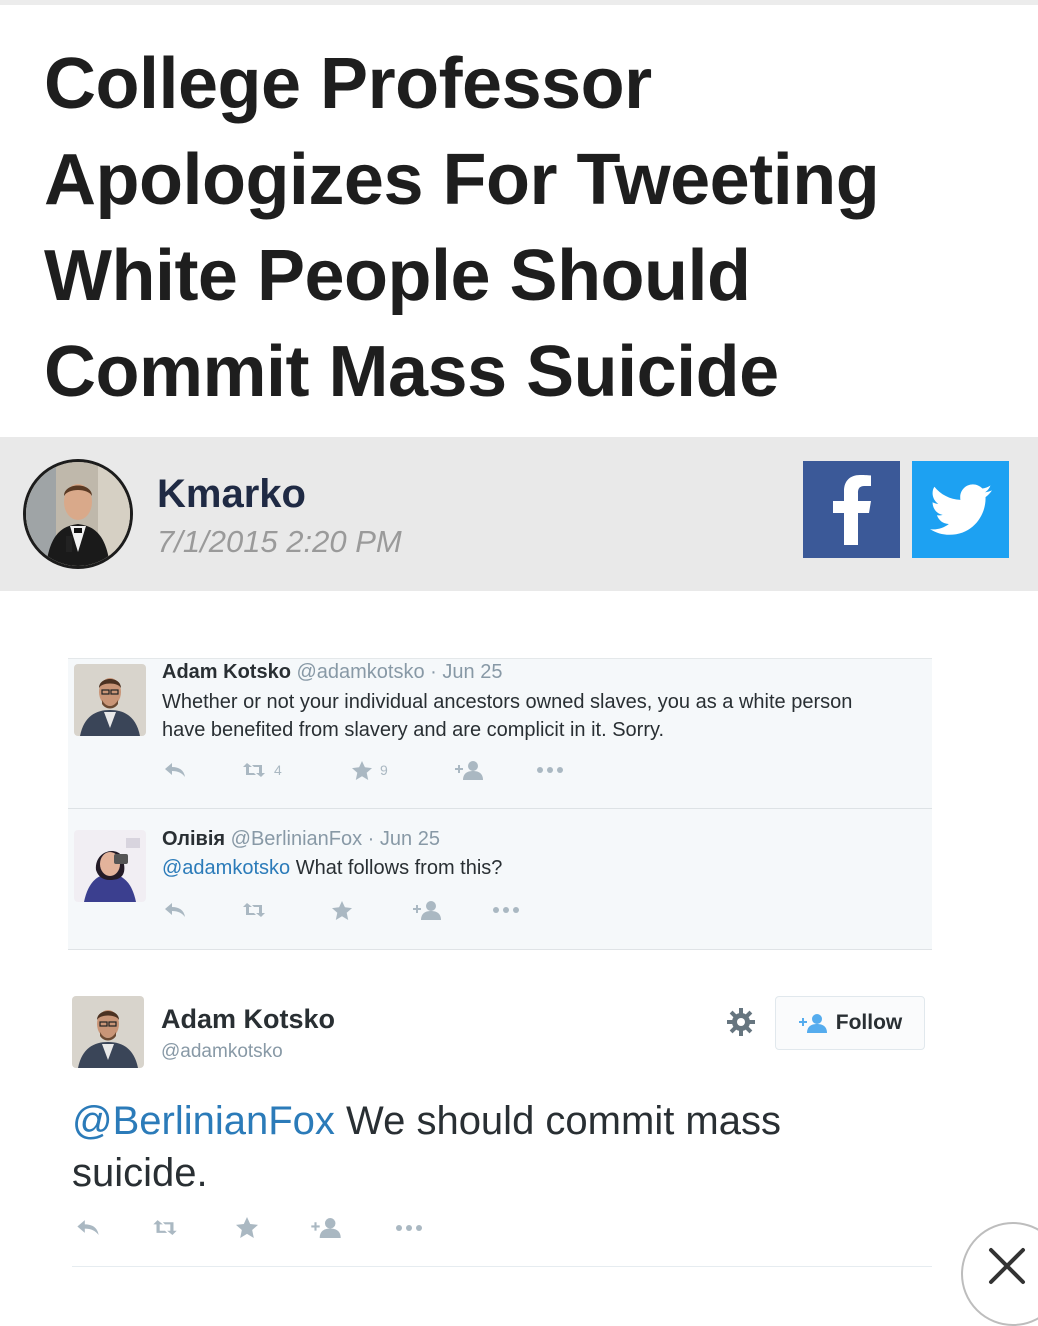 This screenshot has width=1038, height=1326. Describe the element at coordinates (108, 1032) in the screenshot. I see `featured-tweet-avatar` at that location.